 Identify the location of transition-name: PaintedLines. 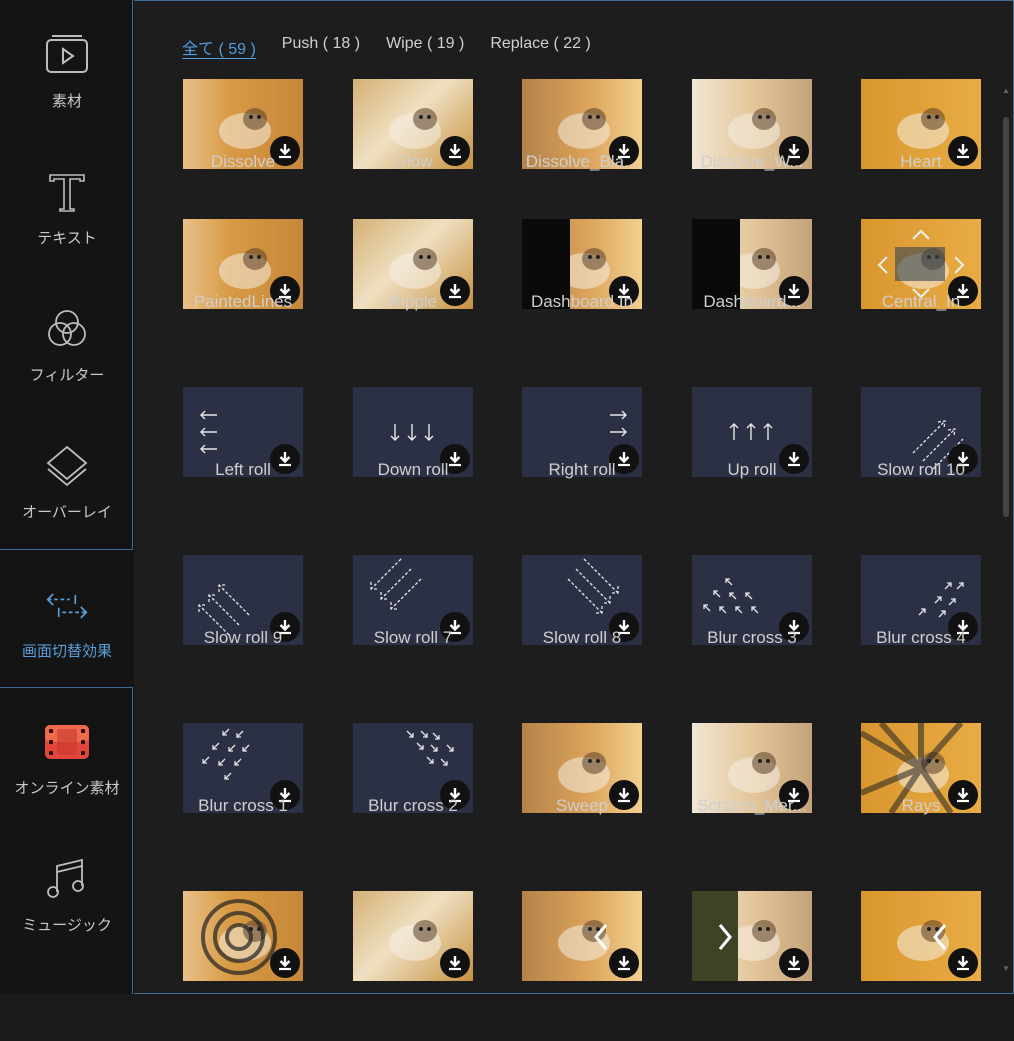
(243, 301).